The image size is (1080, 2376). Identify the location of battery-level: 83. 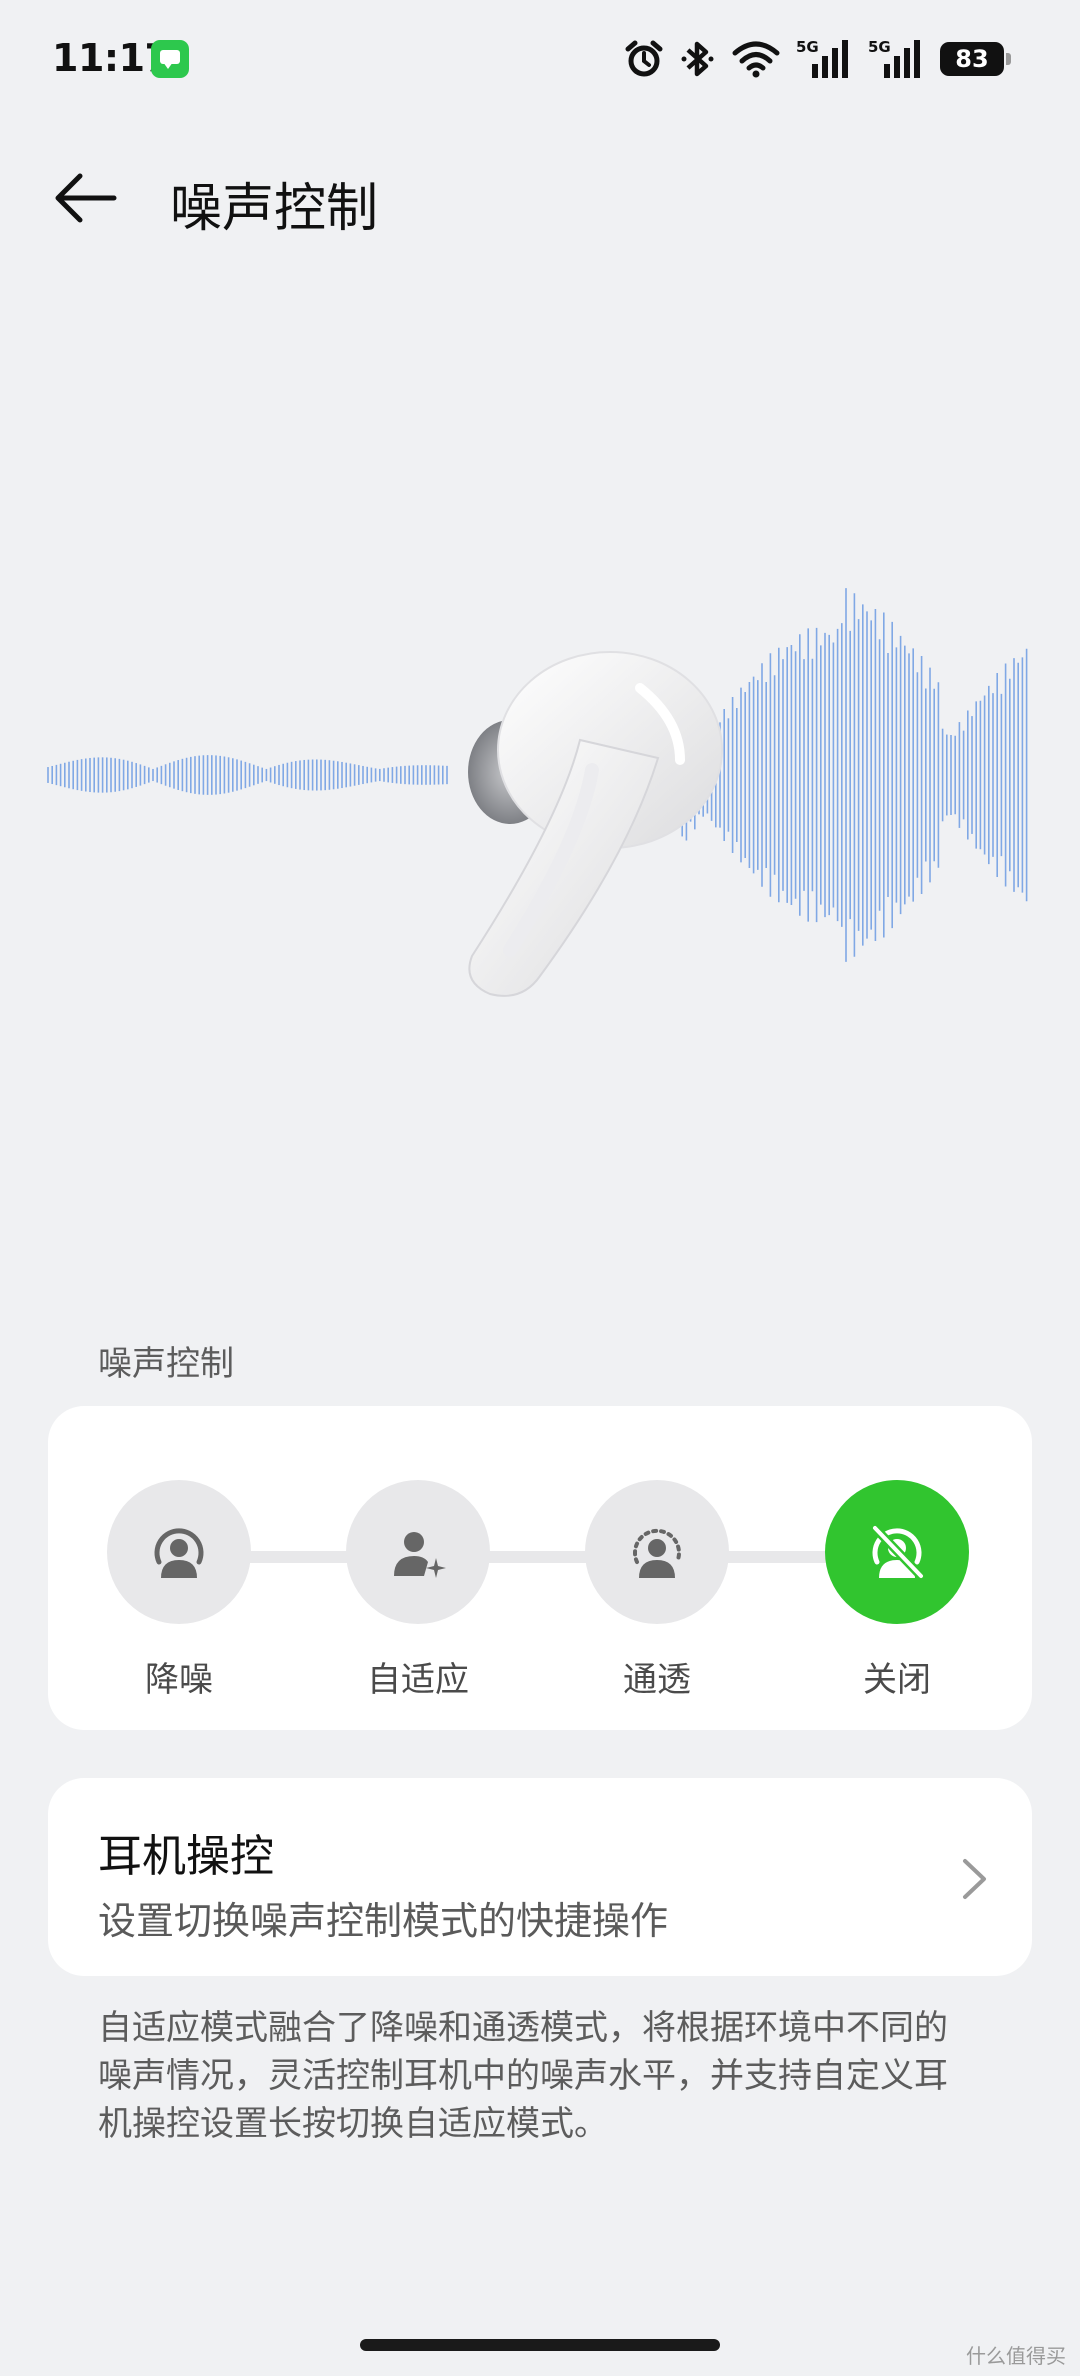
(972, 59).